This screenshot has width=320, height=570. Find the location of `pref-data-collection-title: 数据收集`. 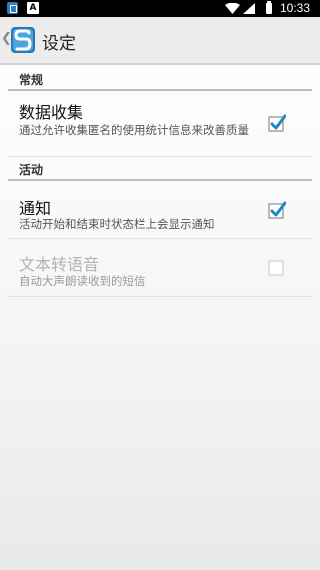

pref-data-collection-title: 数据收集 is located at coordinates (51, 112).